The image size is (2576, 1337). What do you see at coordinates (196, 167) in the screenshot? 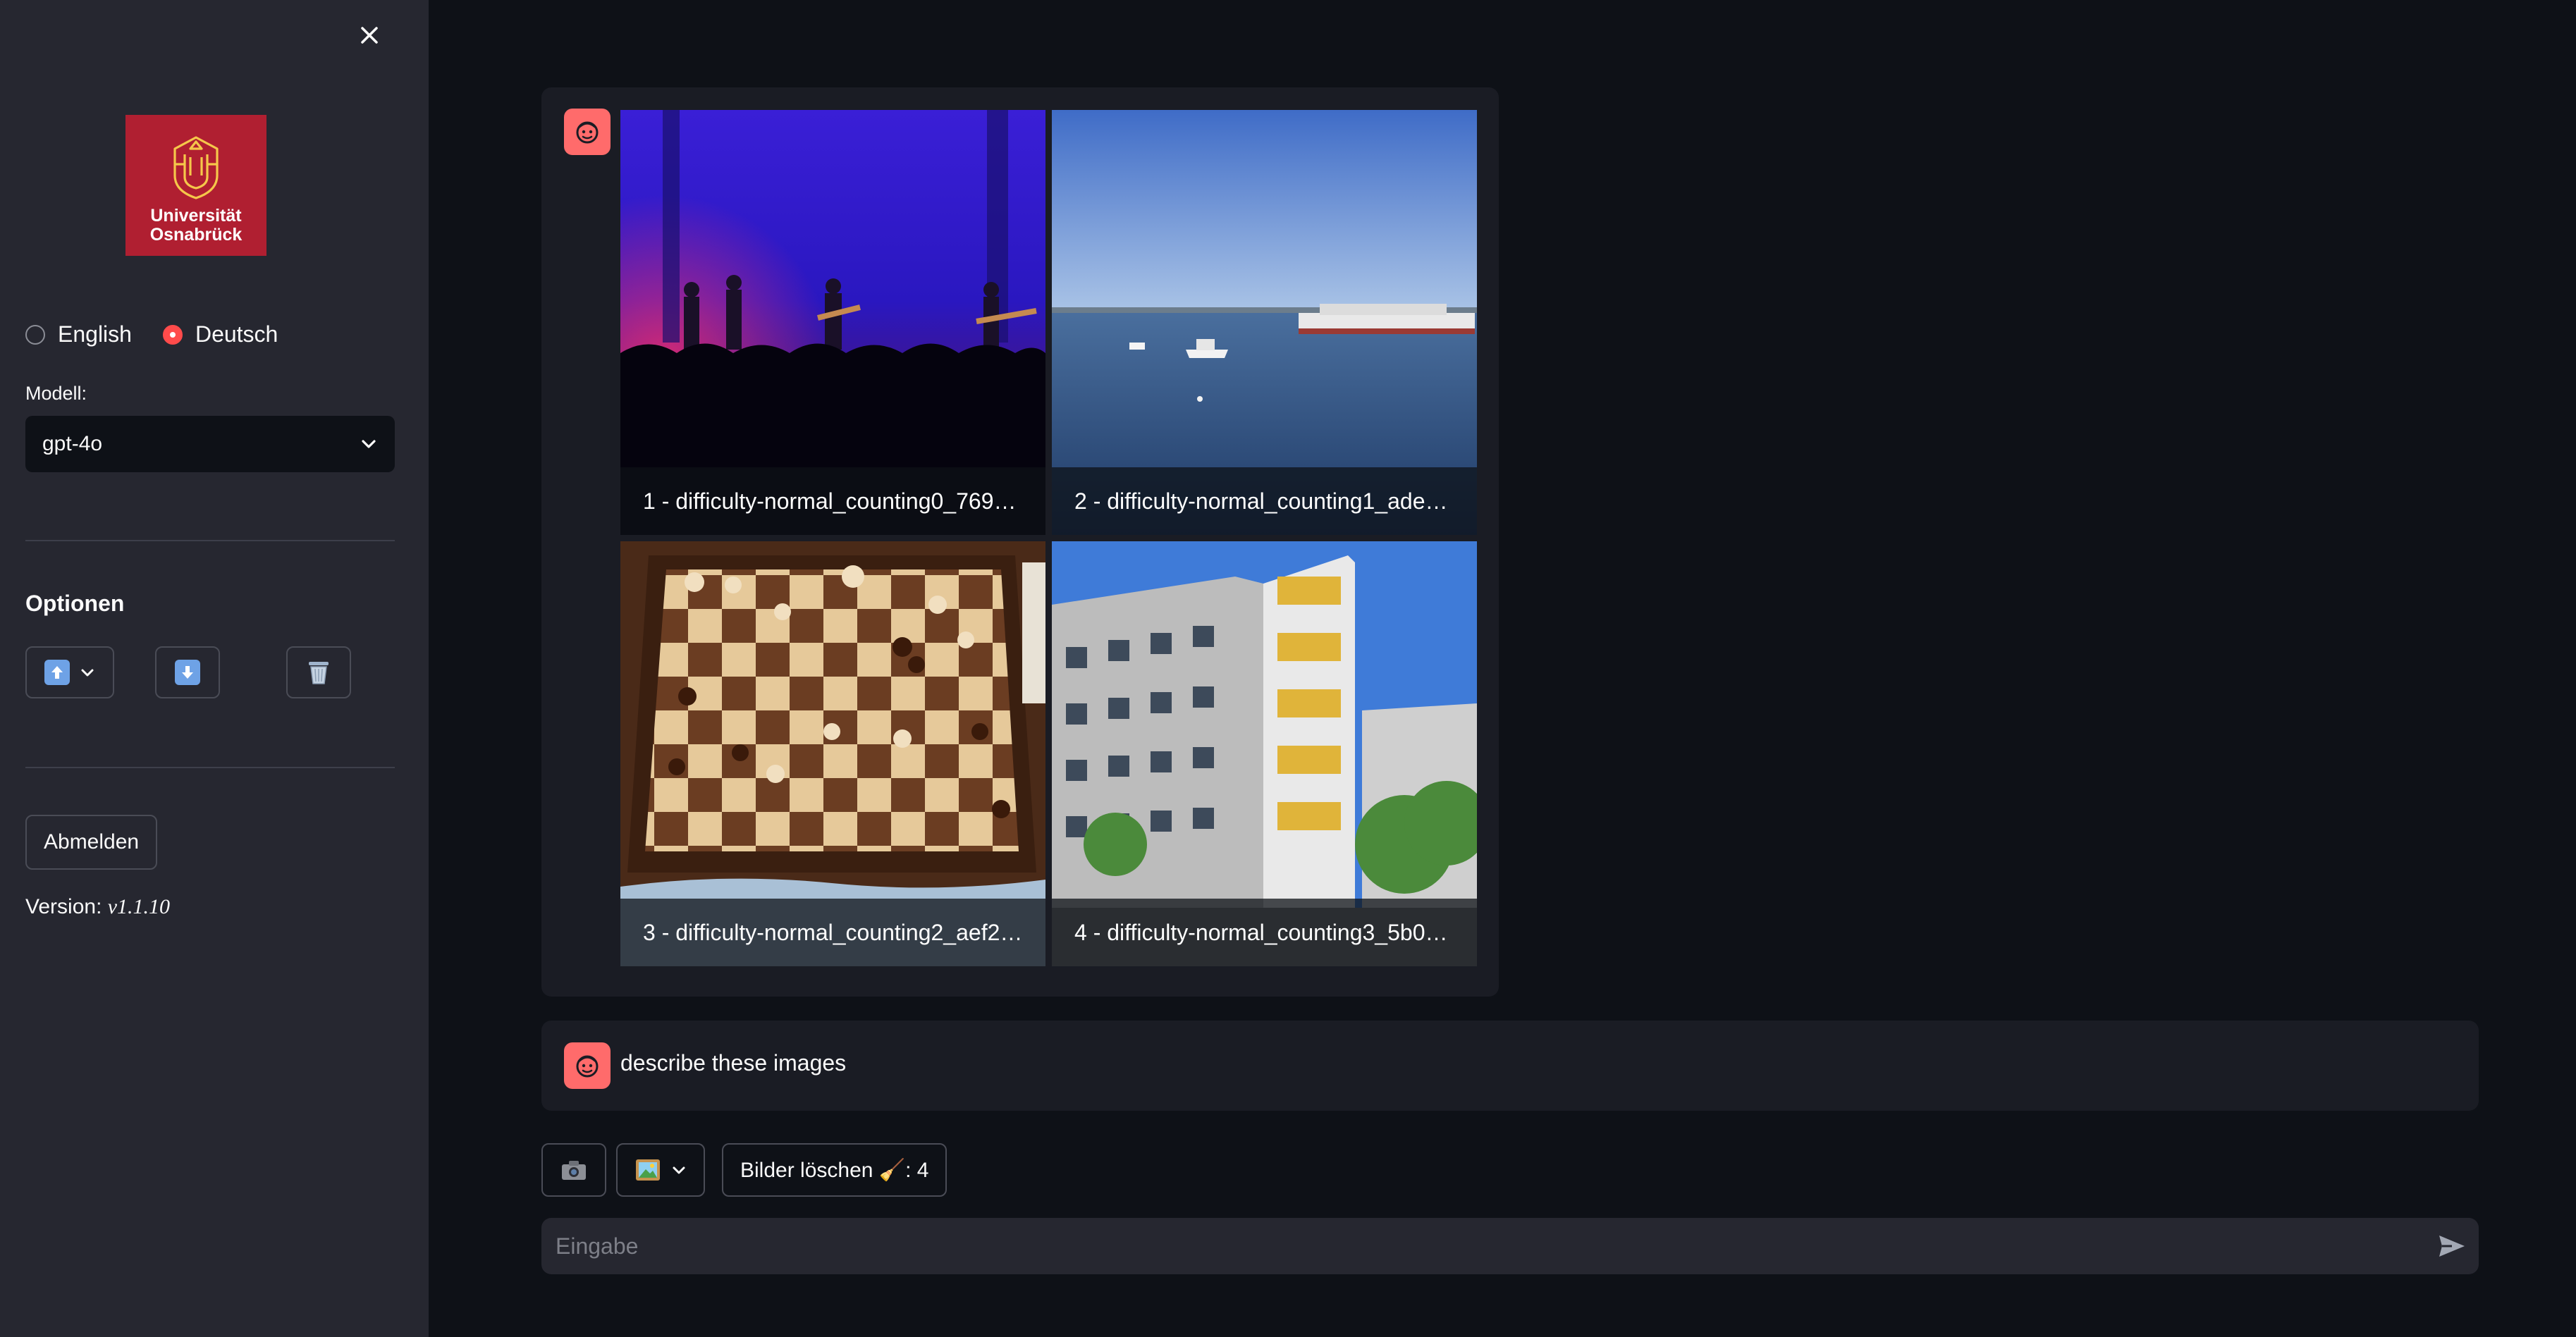
I see `university-emblem-icon` at bounding box center [196, 167].